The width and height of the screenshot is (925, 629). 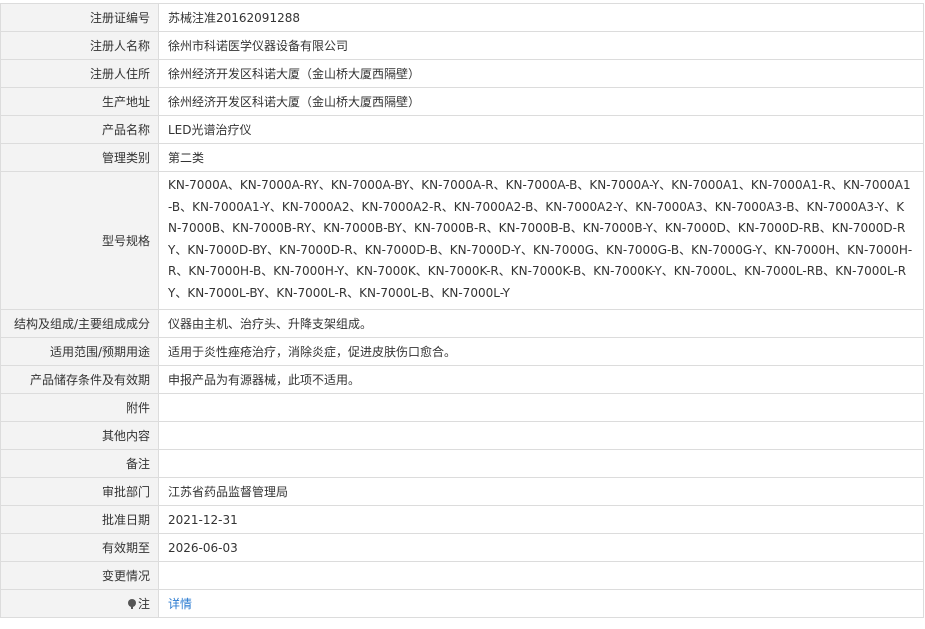 What do you see at coordinates (79, 129) in the screenshot?
I see `label-product-name: 产品名称` at bounding box center [79, 129].